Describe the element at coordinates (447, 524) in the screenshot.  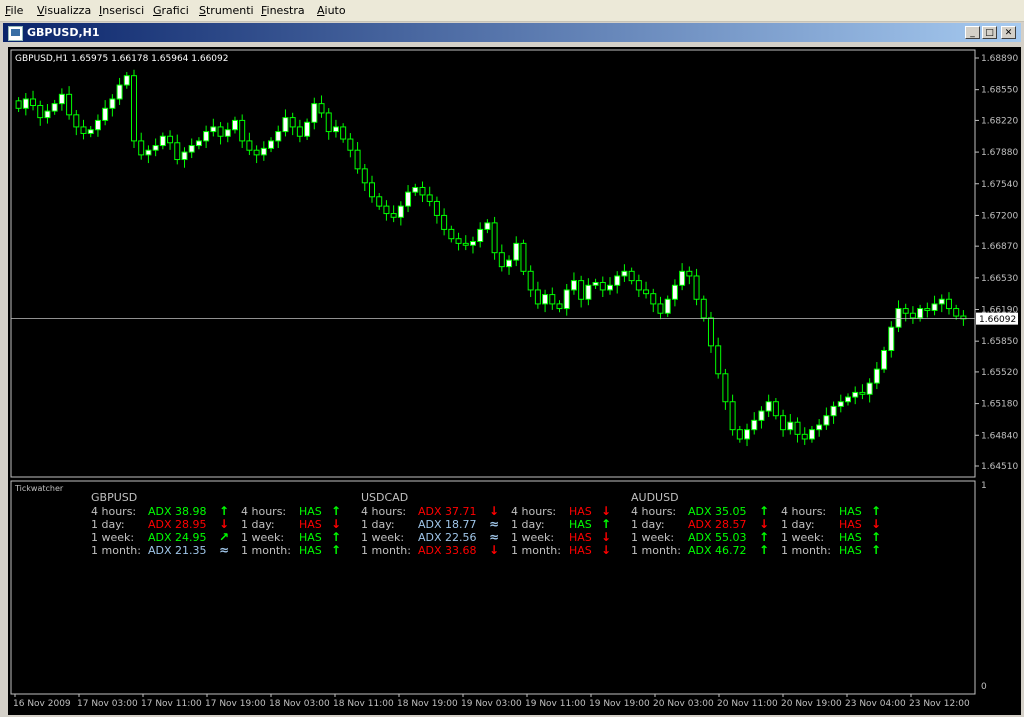
I see `tickwatcher-adx-value: ADX 18.77` at that location.